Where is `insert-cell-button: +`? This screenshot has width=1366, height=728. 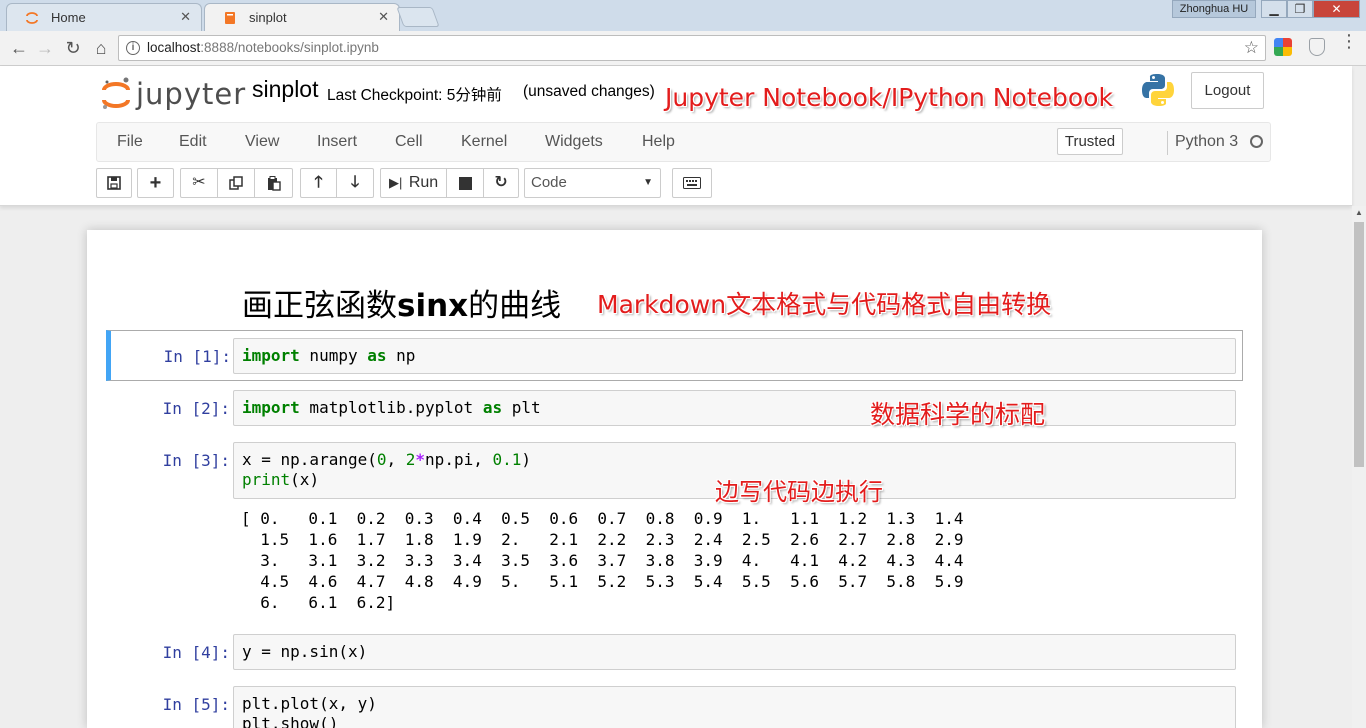
insert-cell-button: + is located at coordinates (155, 183).